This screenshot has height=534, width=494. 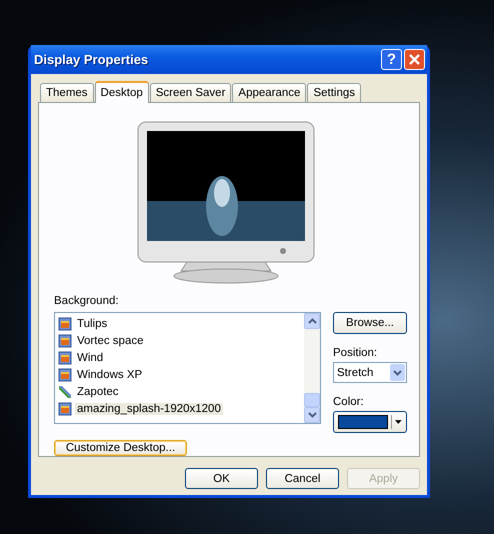 I want to click on dialog-button: Cancel, so click(x=302, y=478).